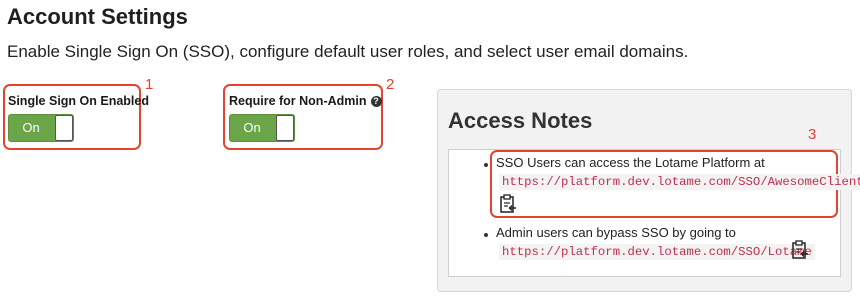  Describe the element at coordinates (812, 134) in the screenshot. I see `annotation-number-3: 3` at that location.